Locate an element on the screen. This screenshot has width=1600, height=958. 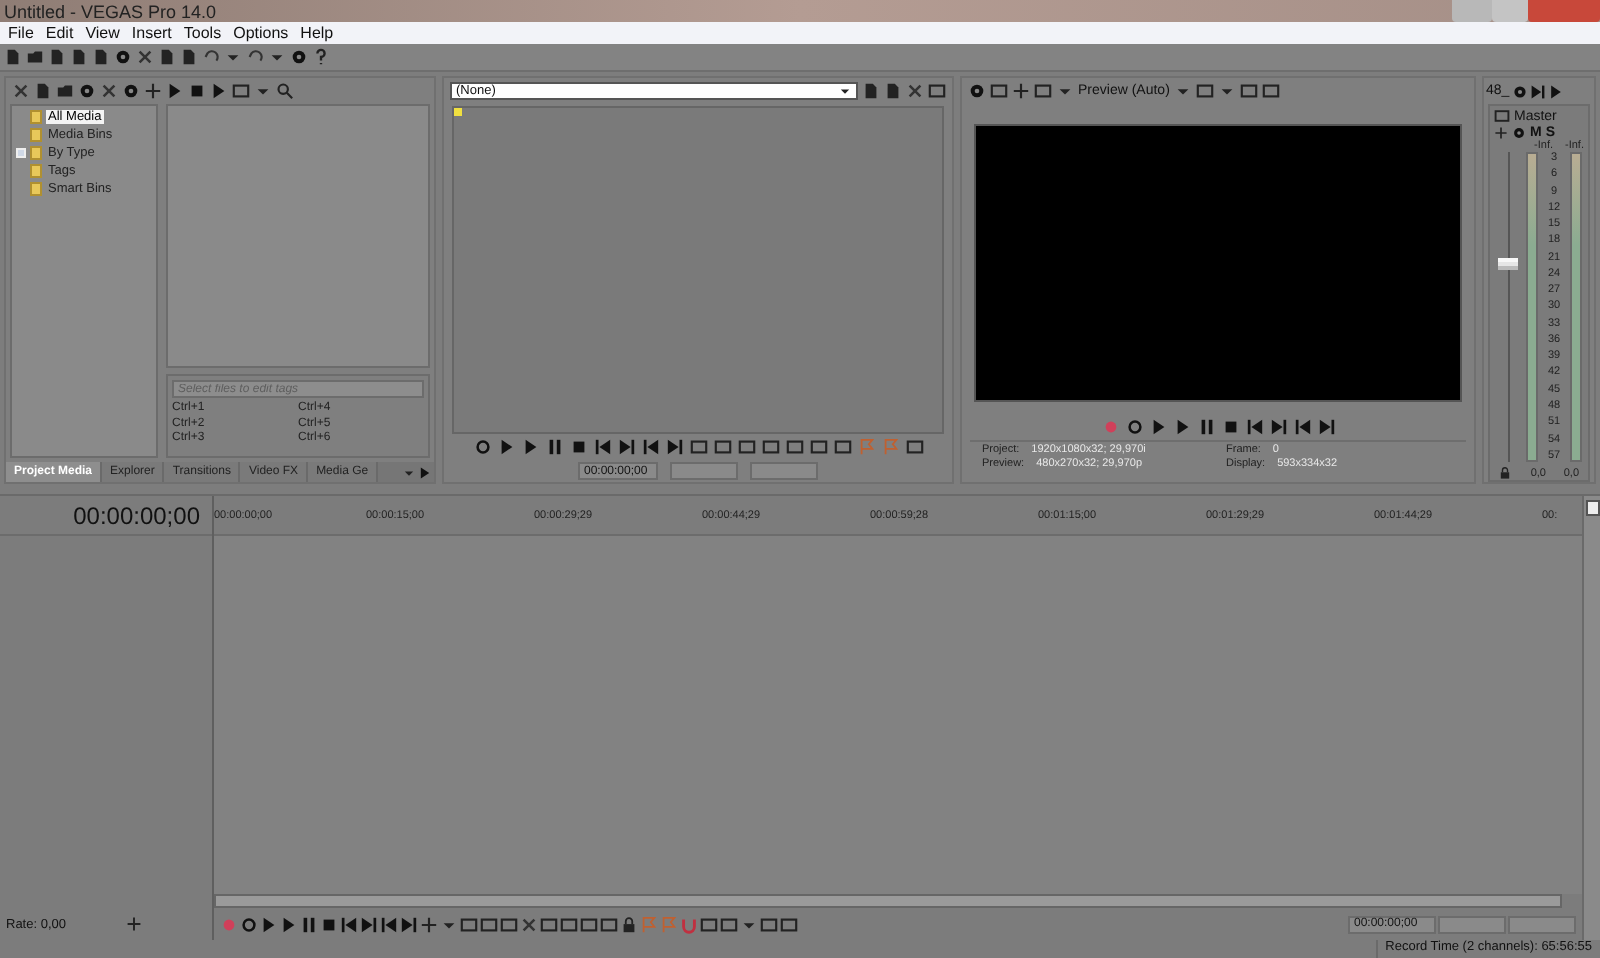
menu-item: Insert is located at coordinates (151, 33).